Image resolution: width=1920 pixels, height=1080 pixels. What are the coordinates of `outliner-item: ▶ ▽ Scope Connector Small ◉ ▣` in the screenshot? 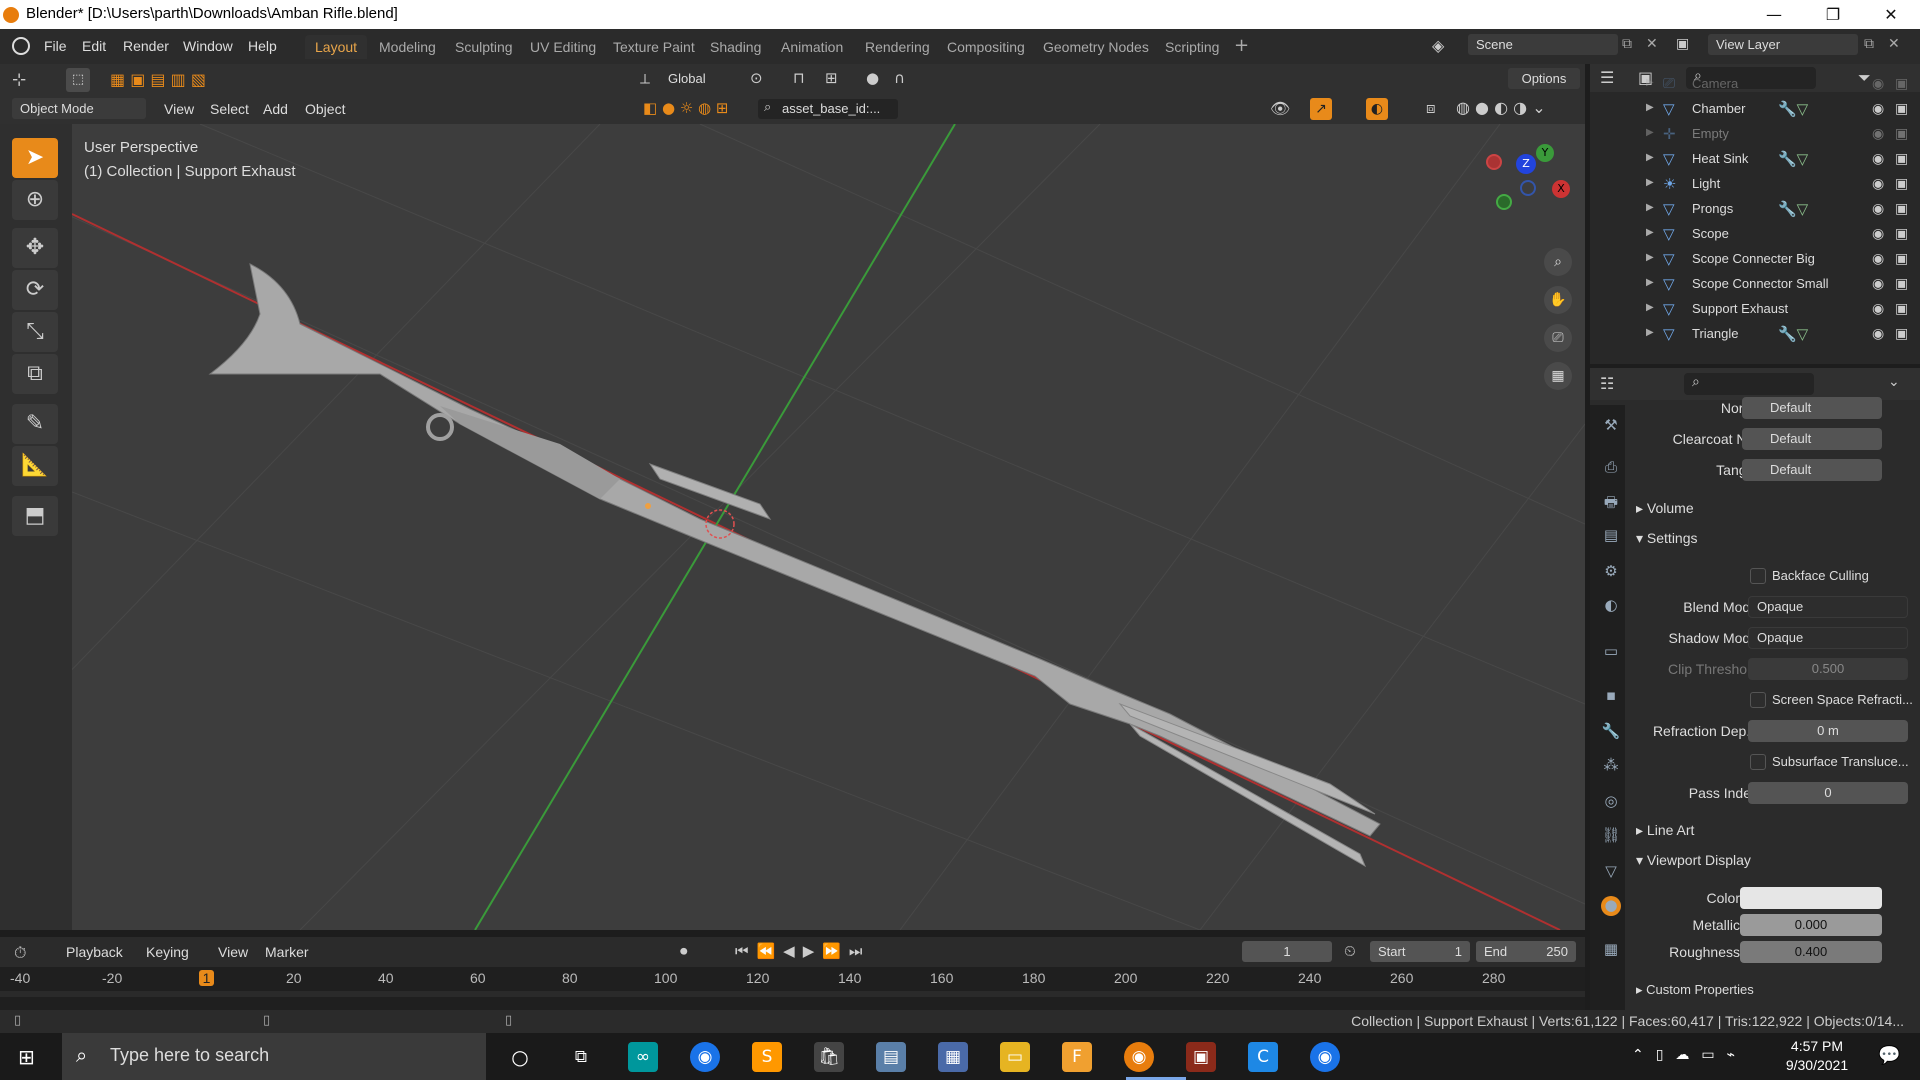 It's located at (1755, 284).